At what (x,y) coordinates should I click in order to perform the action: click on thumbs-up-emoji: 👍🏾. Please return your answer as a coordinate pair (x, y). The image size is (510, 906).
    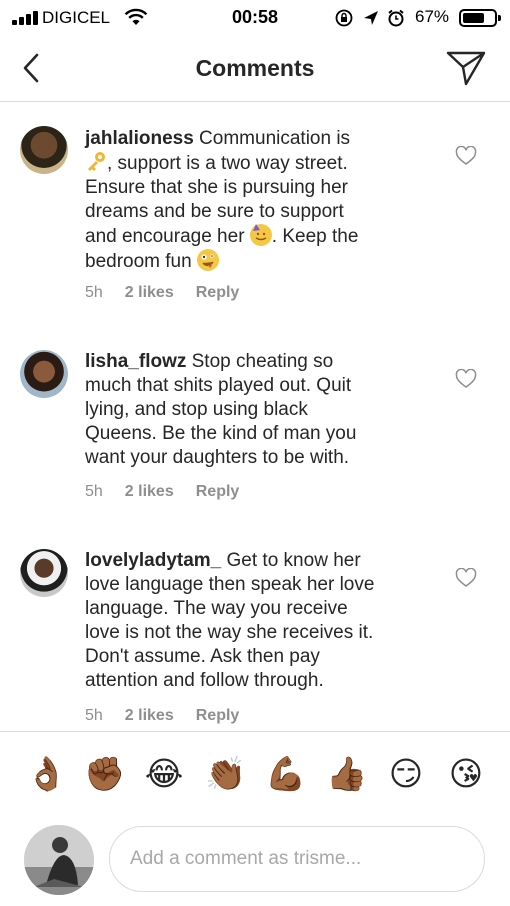
    Looking at the image, I should click on (346, 774).